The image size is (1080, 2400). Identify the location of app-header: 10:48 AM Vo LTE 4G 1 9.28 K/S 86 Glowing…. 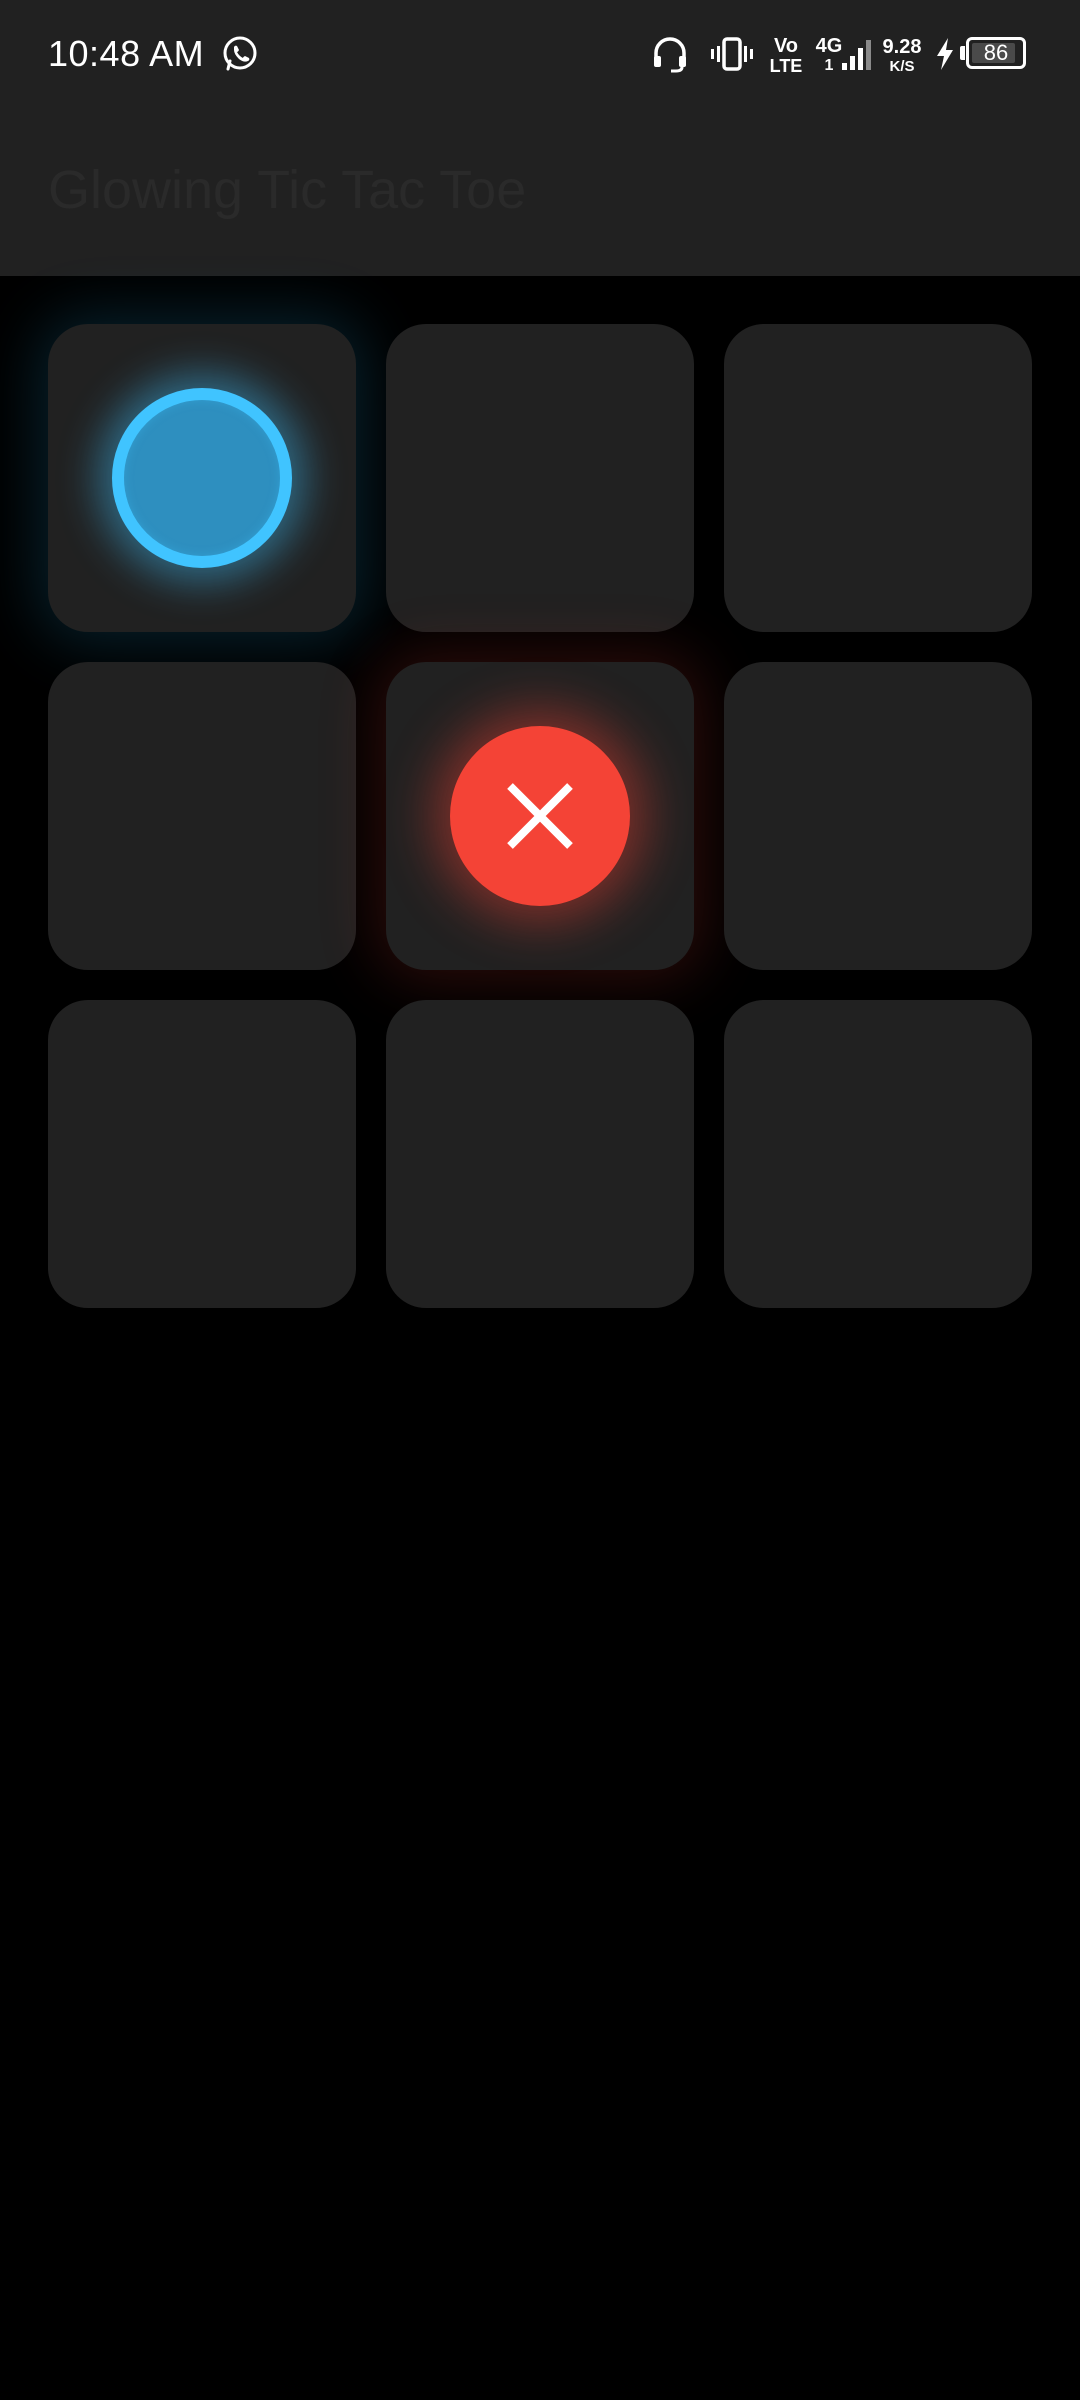
(540, 138).